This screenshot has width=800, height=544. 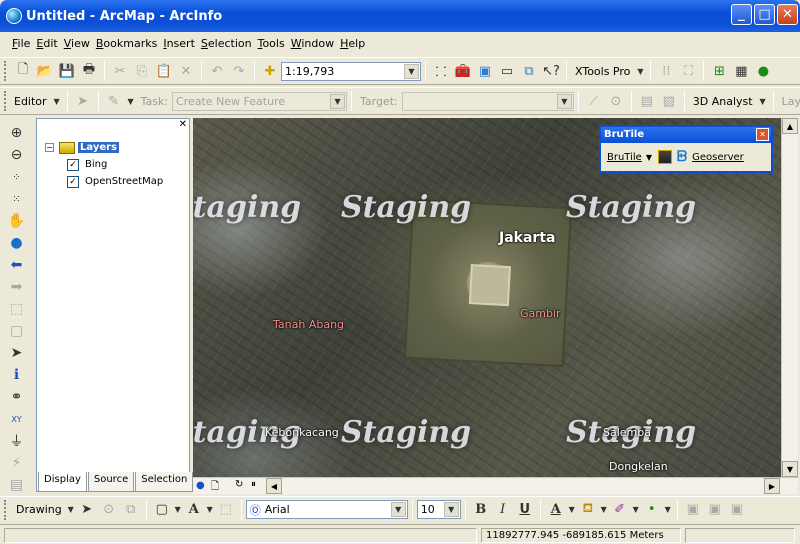 What do you see at coordinates (142, 71) in the screenshot?
I see `copy-icon: ⎘` at bounding box center [142, 71].